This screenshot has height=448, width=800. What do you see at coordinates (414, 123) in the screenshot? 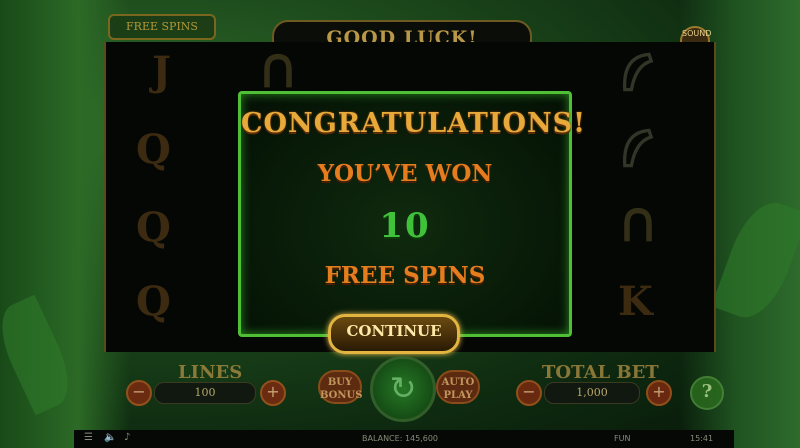
I see `congratulations-heading: CONGRATULATIONS!` at bounding box center [414, 123].